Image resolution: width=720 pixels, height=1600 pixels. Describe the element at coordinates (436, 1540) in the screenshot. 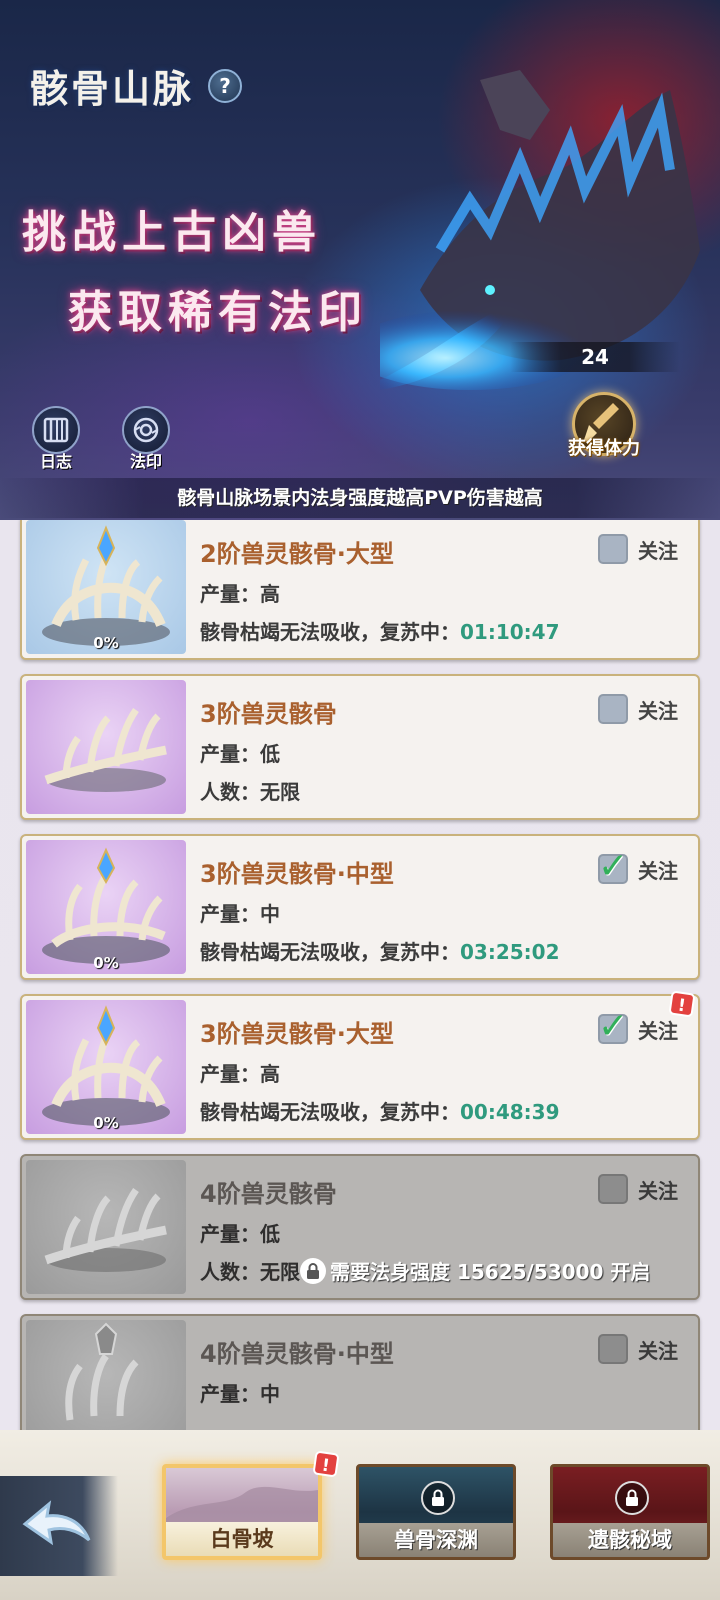

I see `tab-label: 兽骨深渊` at that location.